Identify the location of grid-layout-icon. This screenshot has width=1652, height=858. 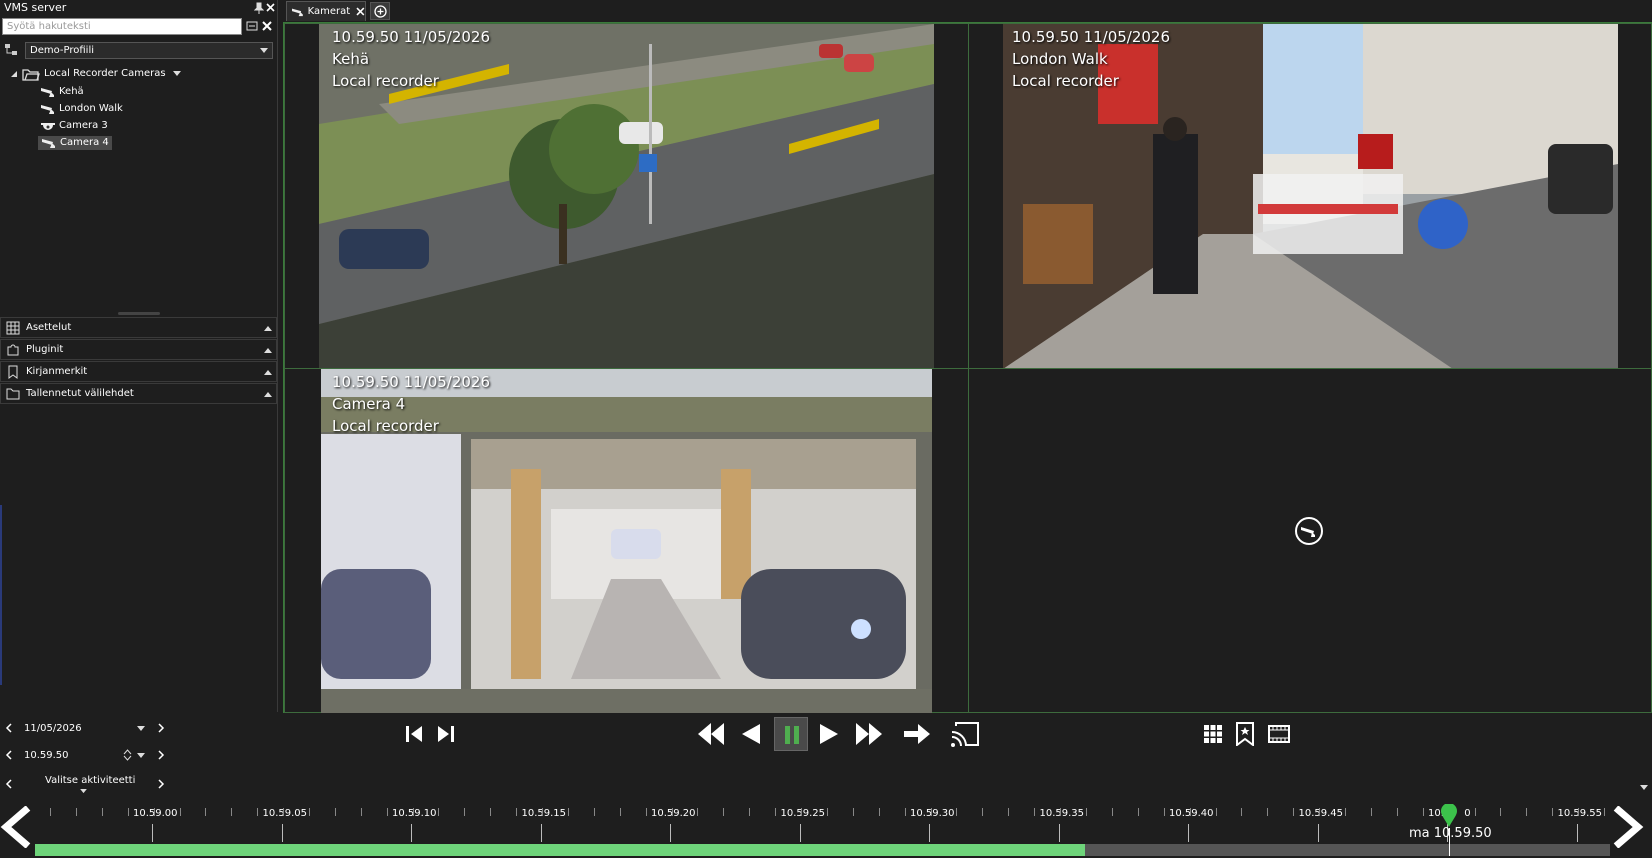
(1213, 734).